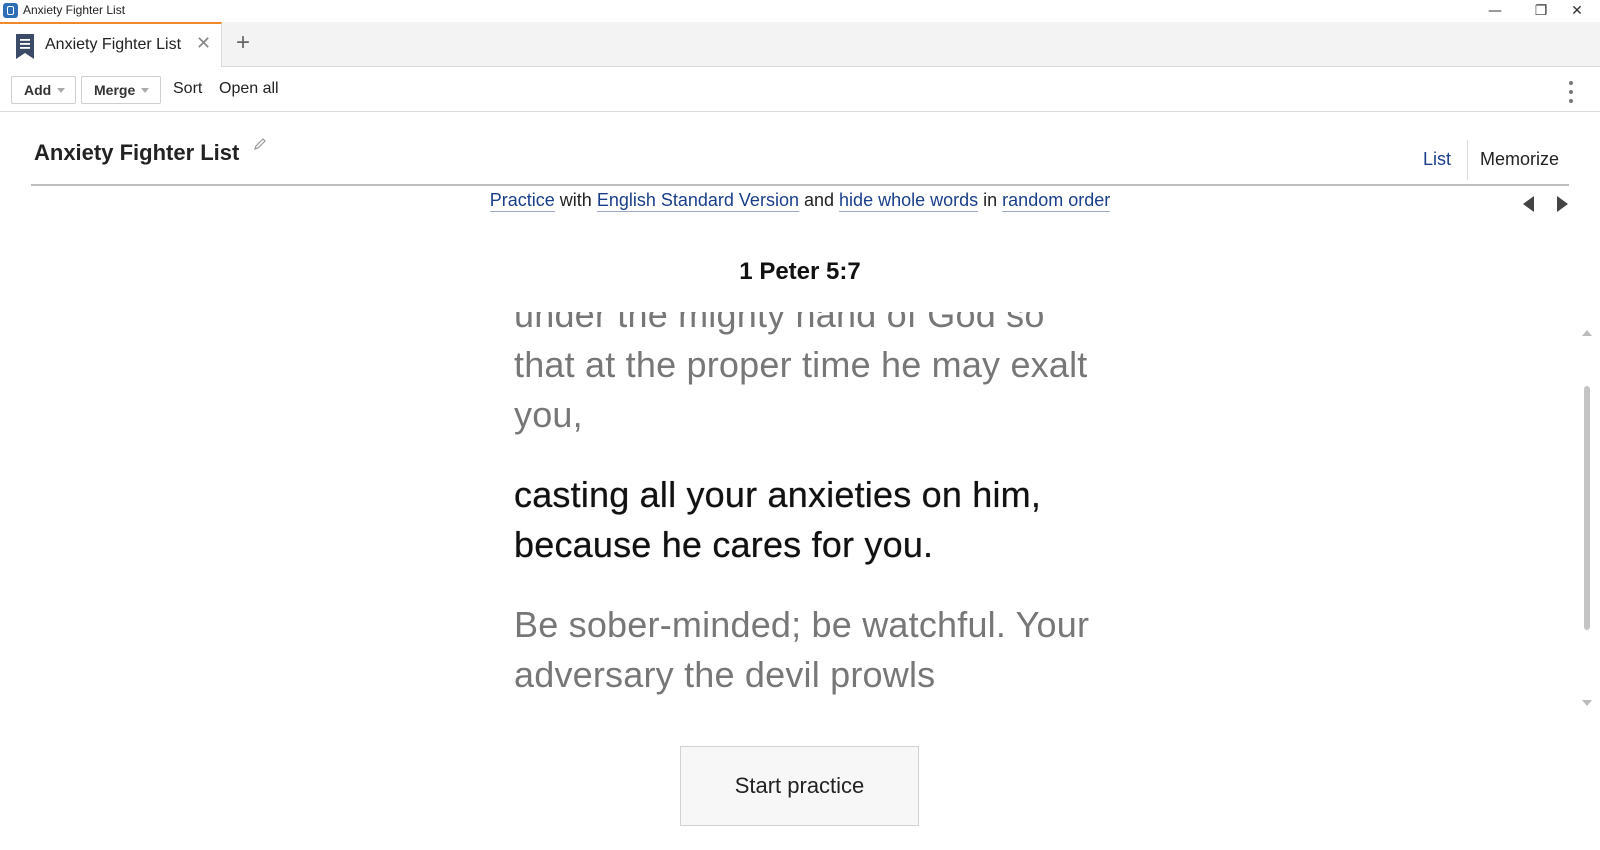  Describe the element at coordinates (819, 200) in the screenshot. I see `practice-text-and: and` at that location.